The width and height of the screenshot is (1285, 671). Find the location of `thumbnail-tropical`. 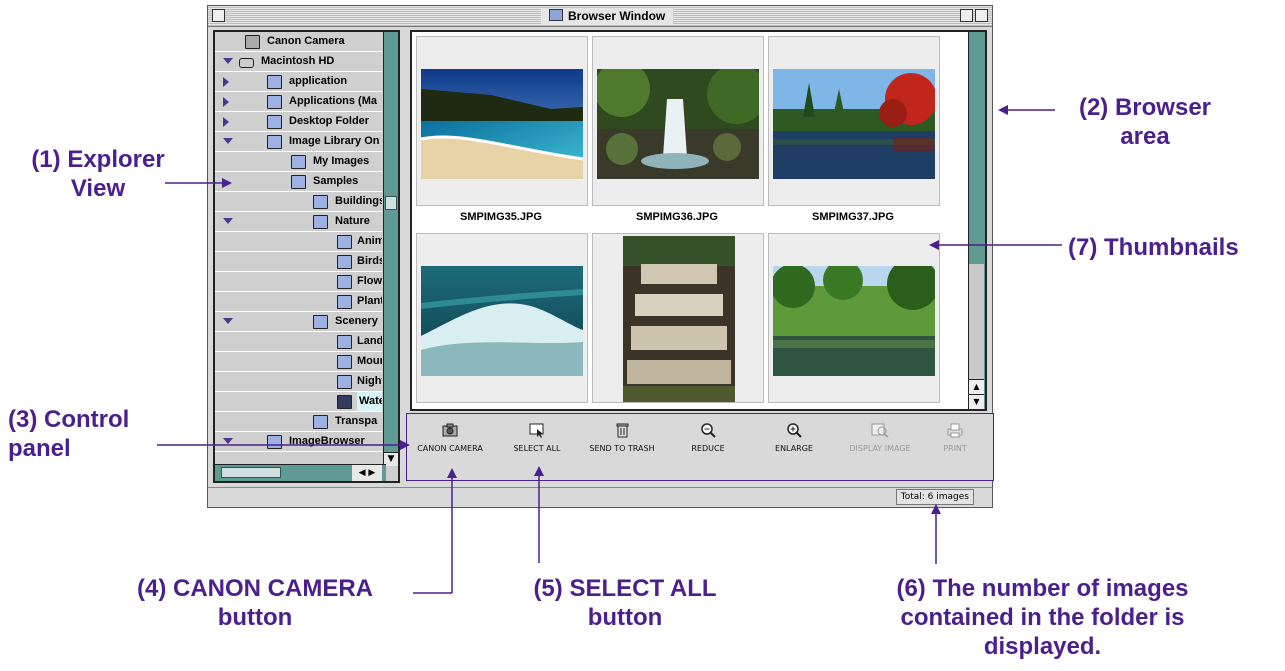

thumbnail-tropical is located at coordinates (854, 318).